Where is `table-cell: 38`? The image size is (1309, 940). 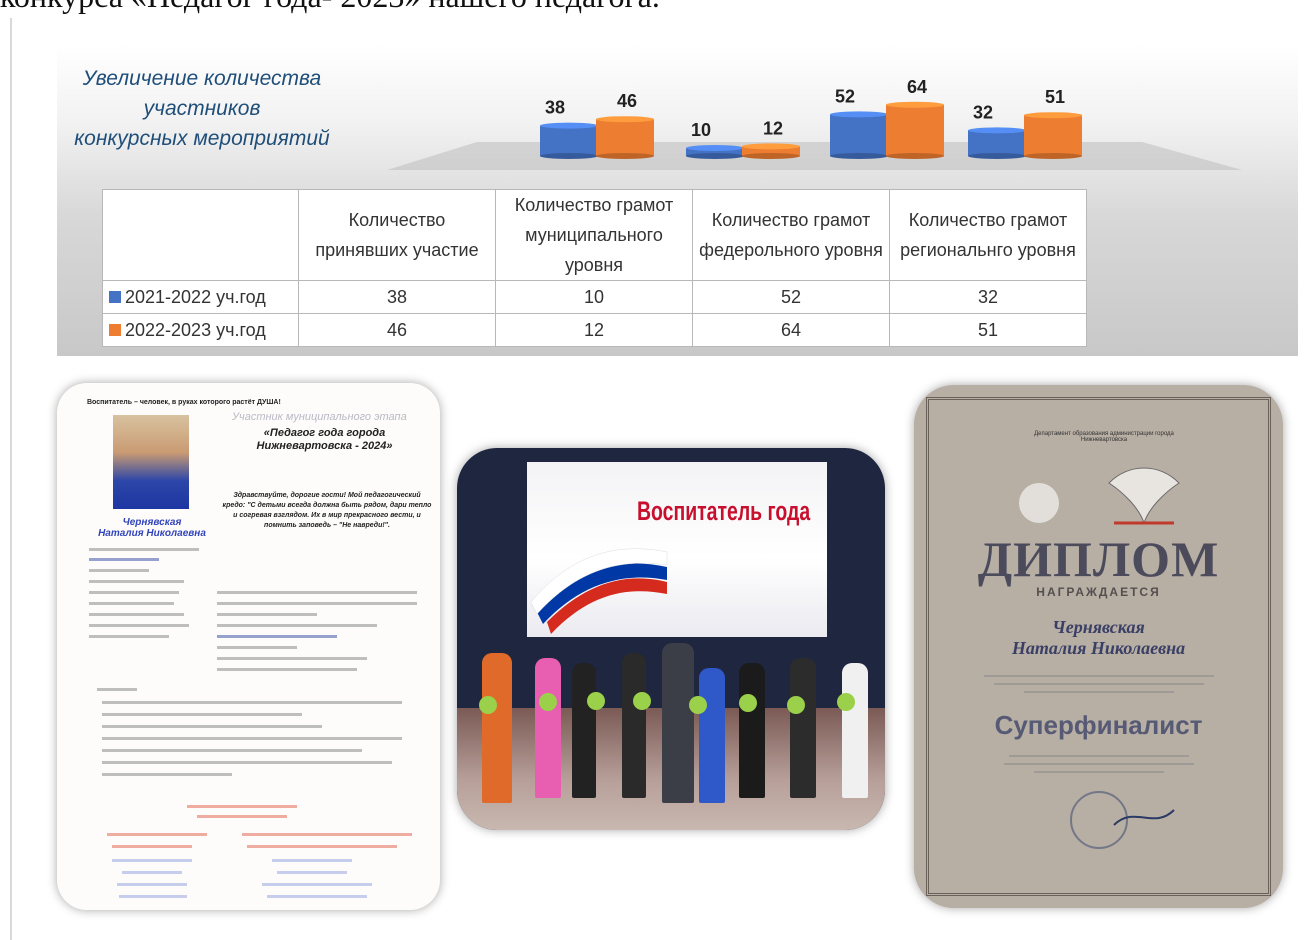 table-cell: 38 is located at coordinates (397, 297).